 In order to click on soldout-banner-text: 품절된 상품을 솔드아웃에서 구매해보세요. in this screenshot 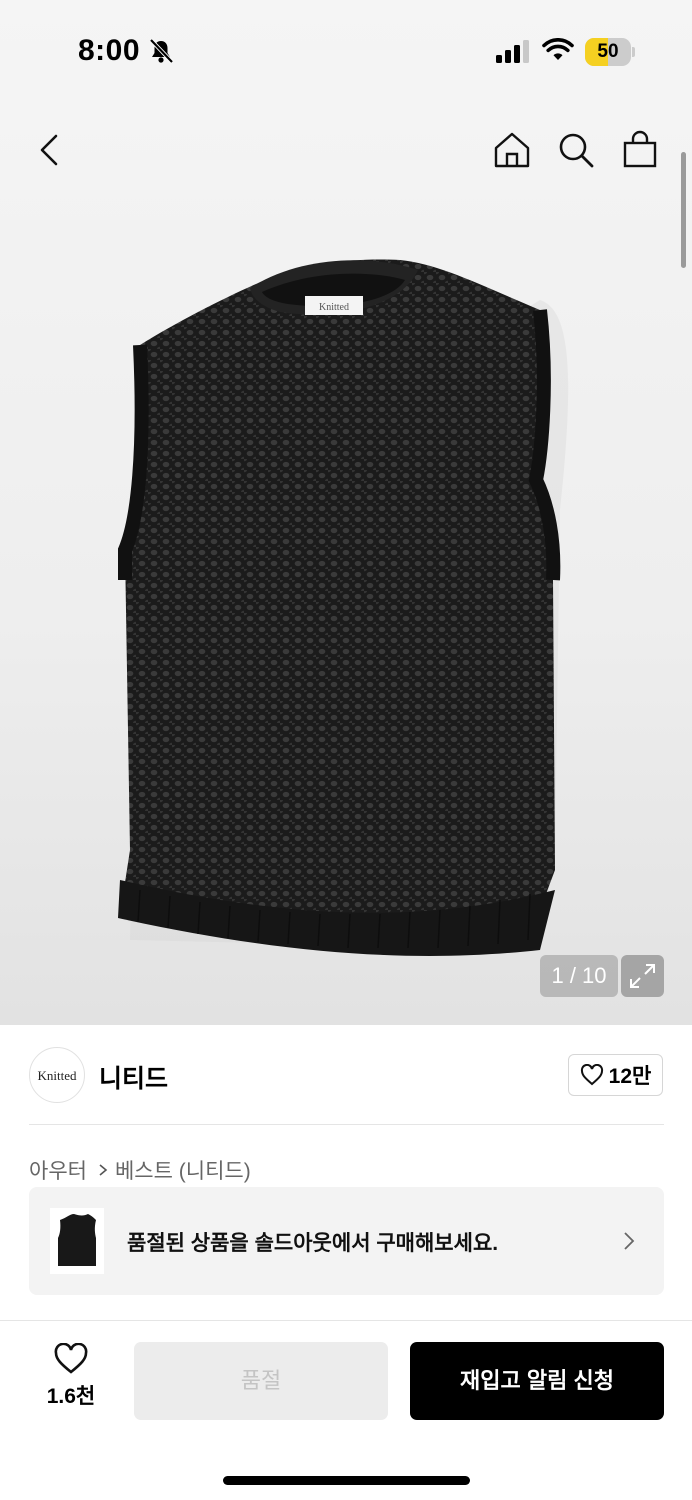, I will do `click(313, 1243)`.